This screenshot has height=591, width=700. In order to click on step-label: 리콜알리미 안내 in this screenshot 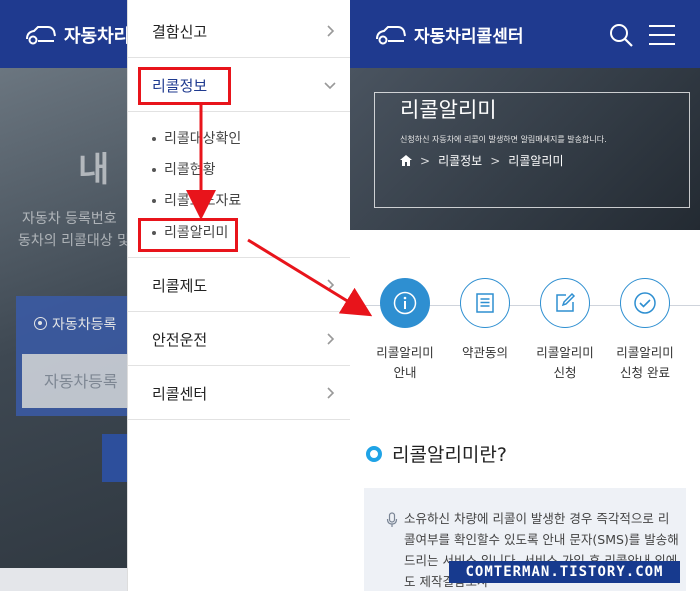, I will do `click(405, 362)`.